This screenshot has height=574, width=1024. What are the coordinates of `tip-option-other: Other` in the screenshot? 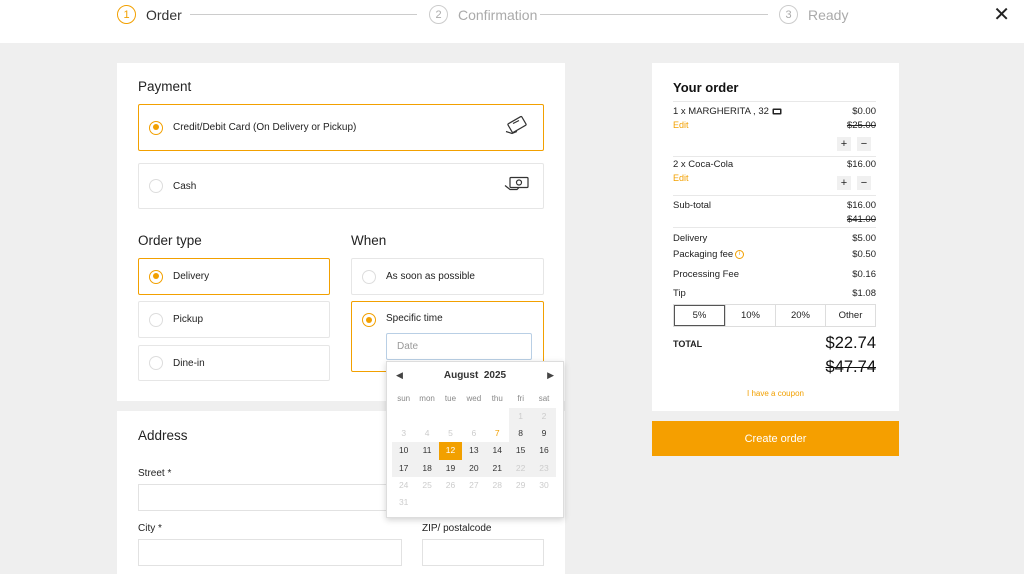 It's located at (850, 315).